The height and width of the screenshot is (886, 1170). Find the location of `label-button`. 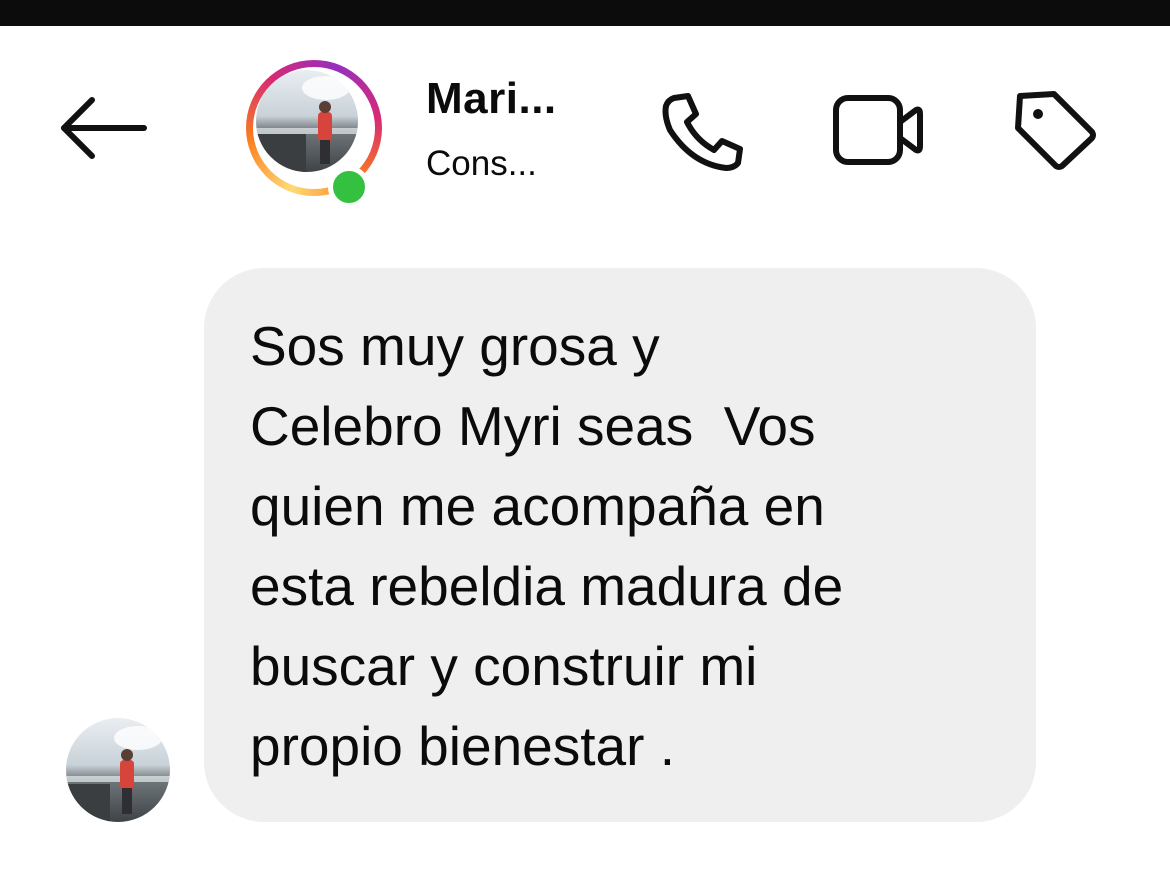

label-button is located at coordinates (1054, 131).